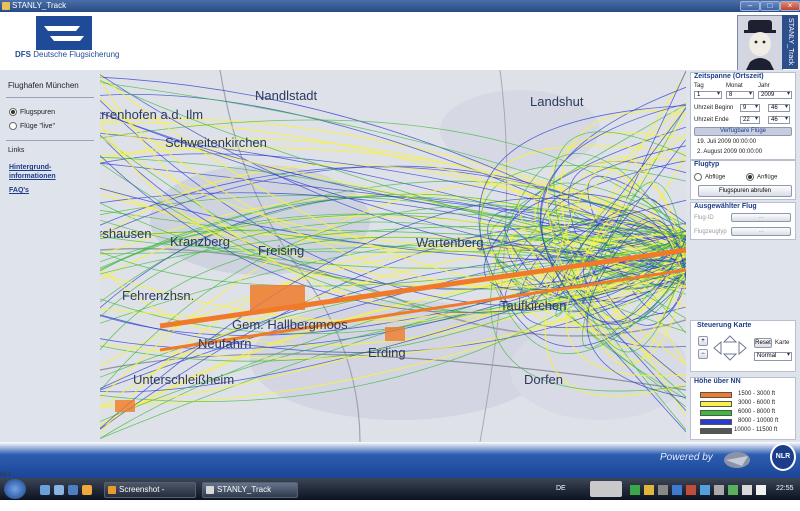 The width and height of the screenshot is (800, 511). What do you see at coordinates (400, 6) in the screenshot?
I see `window-title-bar: STANLY_Track – □ ×` at bounding box center [400, 6].